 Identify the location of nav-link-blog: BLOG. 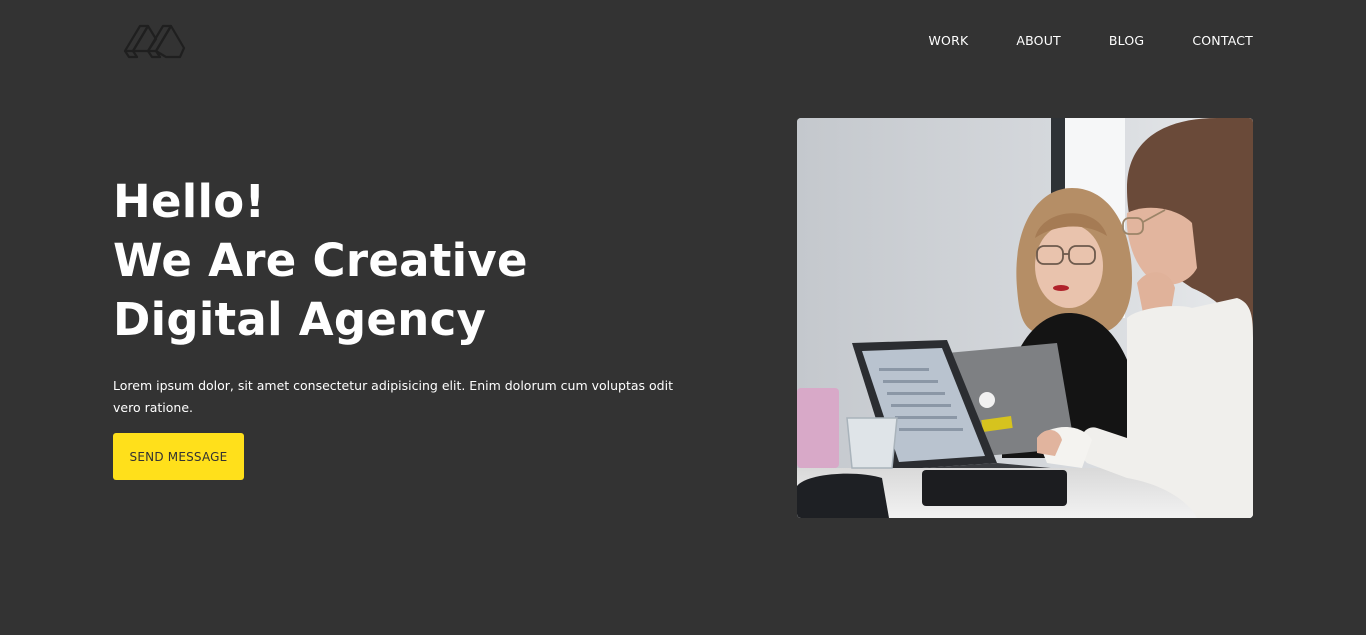
(1126, 40).